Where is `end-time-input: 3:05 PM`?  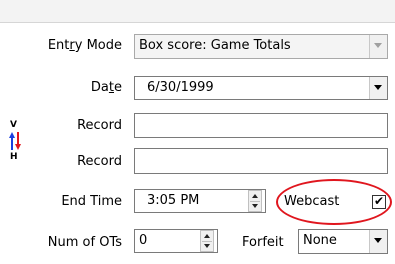 end-time-input: 3:05 PM is located at coordinates (200, 201).